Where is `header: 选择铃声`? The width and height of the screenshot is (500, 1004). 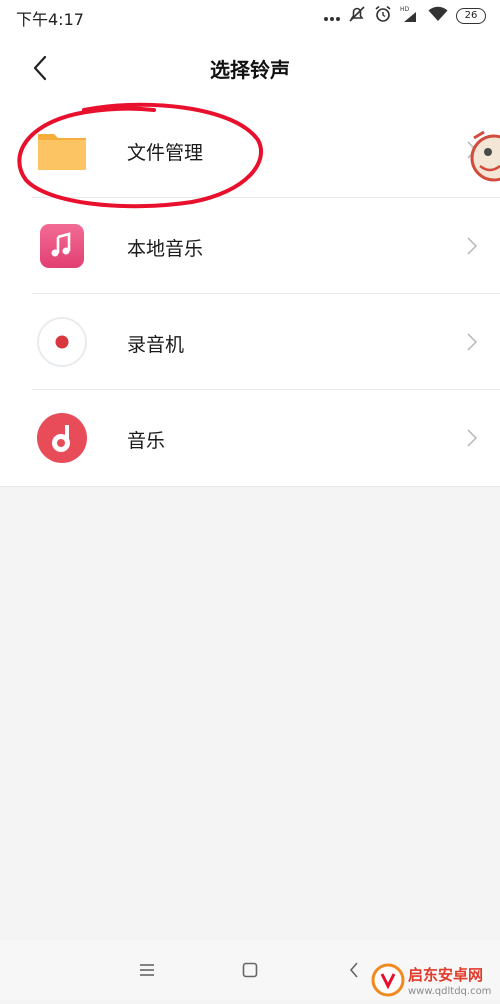 header: 选择铃声 is located at coordinates (250, 68).